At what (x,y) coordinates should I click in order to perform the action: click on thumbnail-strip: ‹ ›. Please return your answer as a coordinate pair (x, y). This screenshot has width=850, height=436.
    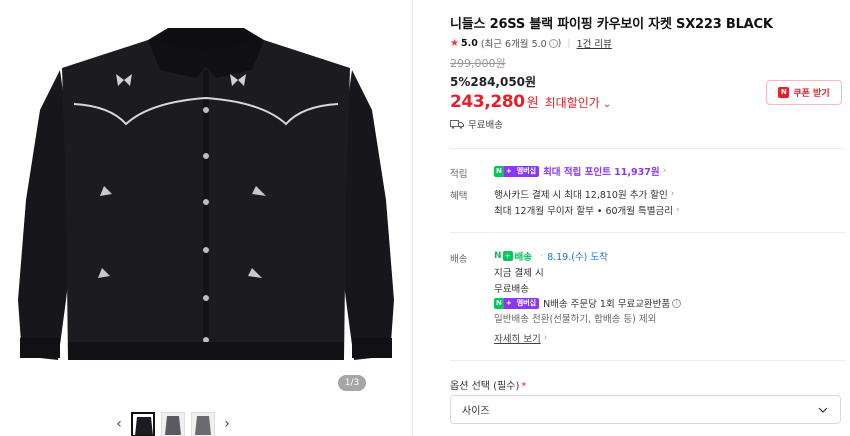
    Looking at the image, I should click on (173, 423).